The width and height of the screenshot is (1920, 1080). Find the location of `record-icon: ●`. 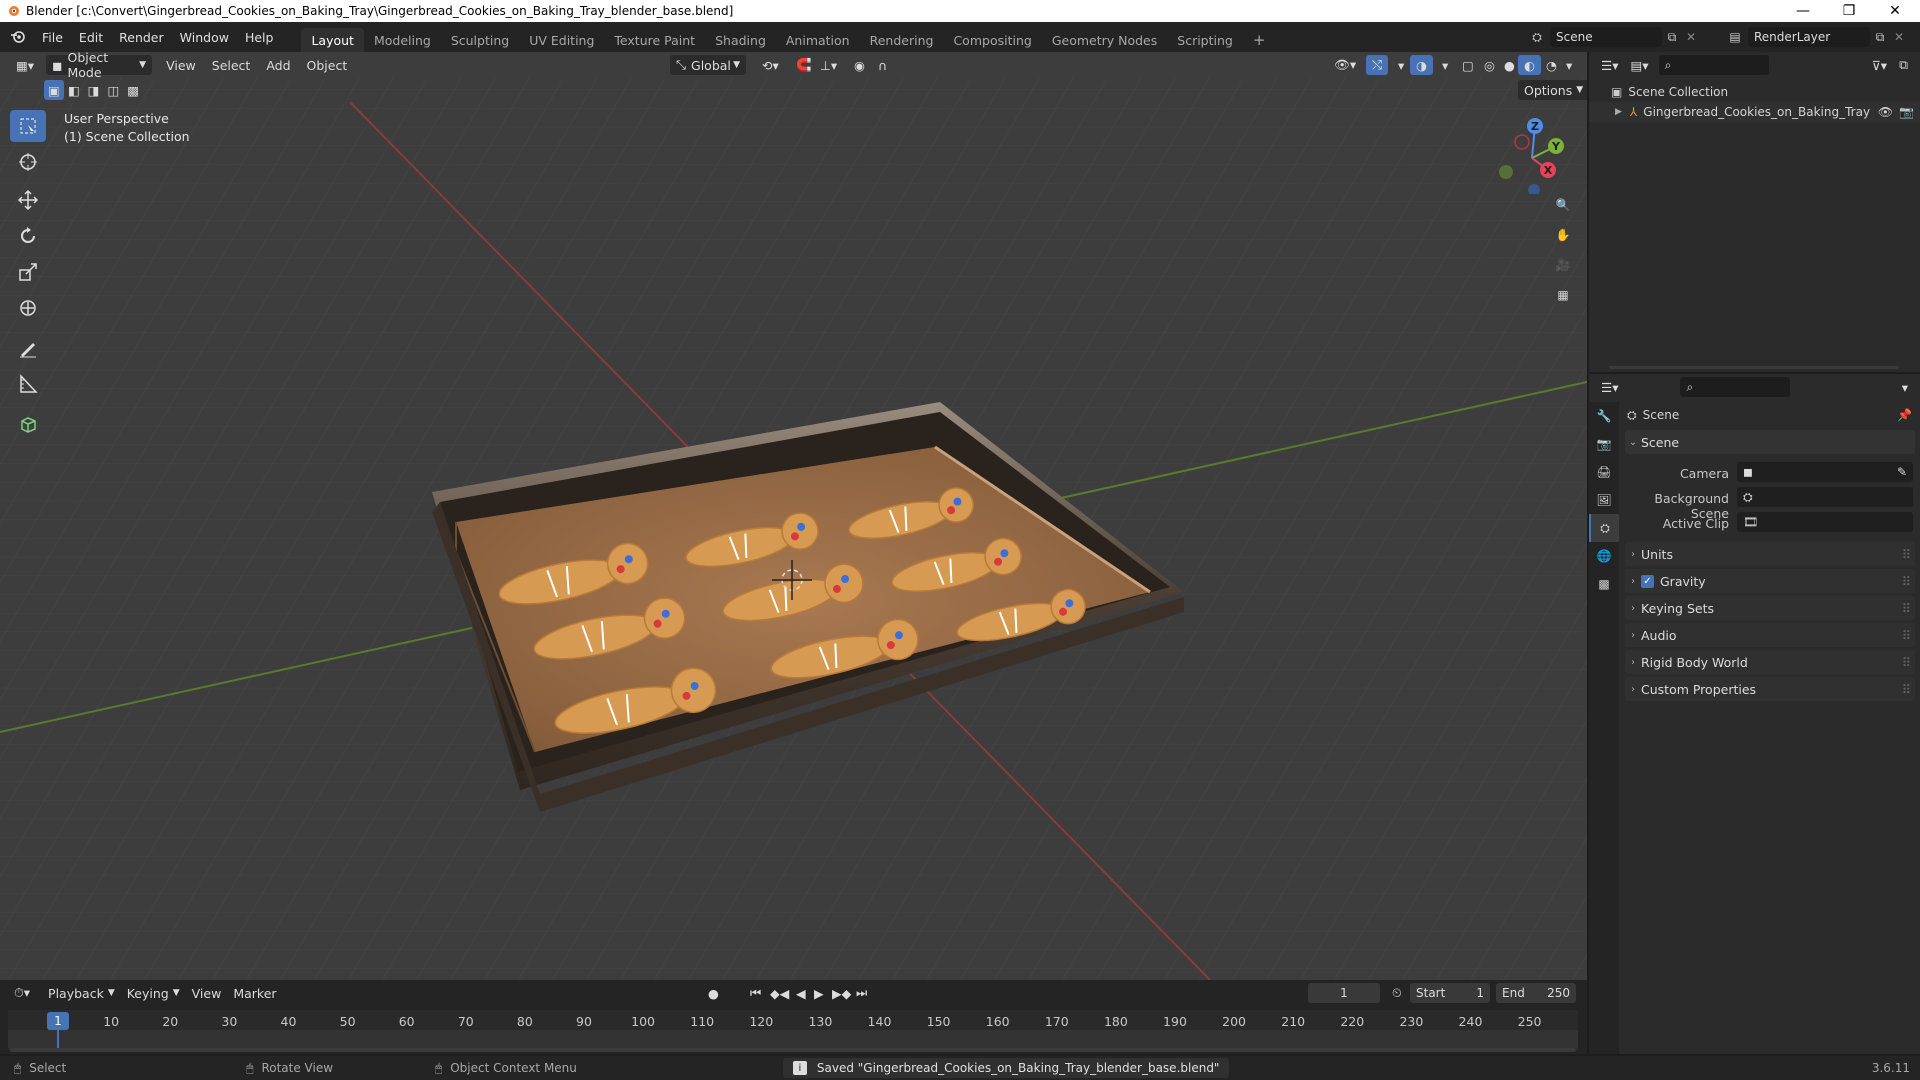

record-icon: ● is located at coordinates (713, 993).